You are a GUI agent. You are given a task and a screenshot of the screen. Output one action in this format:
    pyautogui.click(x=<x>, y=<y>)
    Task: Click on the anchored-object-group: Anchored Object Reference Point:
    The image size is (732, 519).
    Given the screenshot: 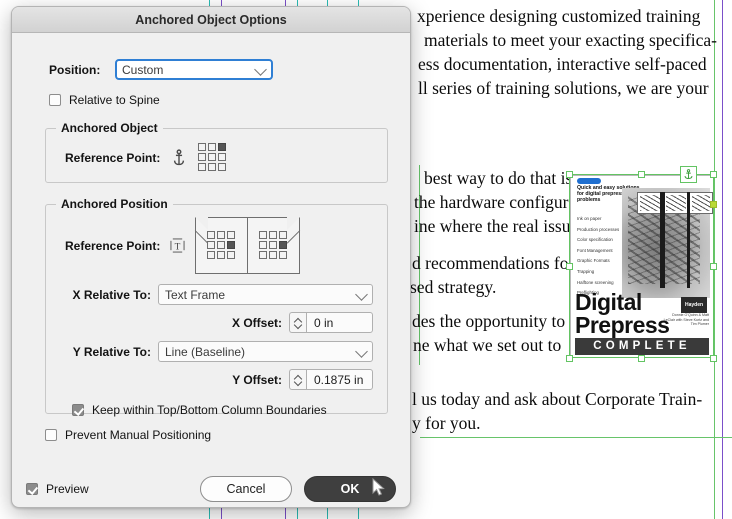 What is the action you would take?
    pyautogui.click(x=216, y=152)
    